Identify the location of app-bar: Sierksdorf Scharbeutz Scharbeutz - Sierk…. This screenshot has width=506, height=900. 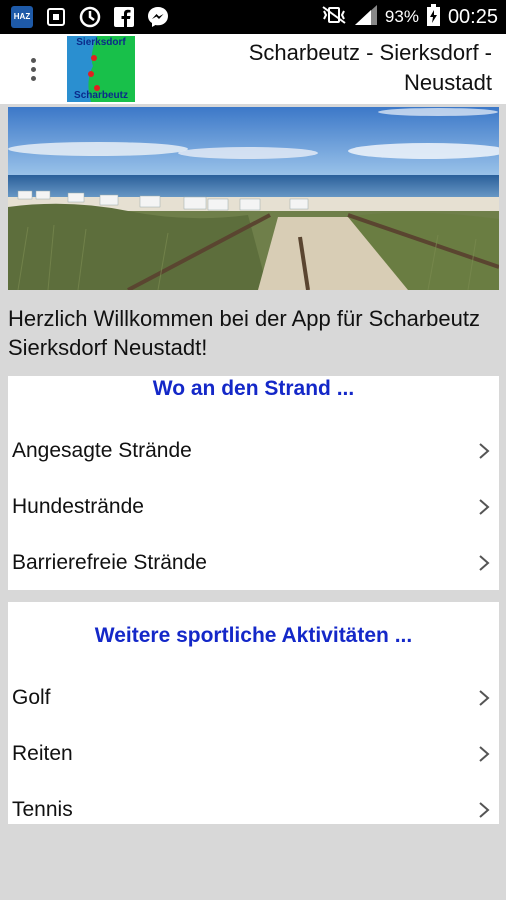
(253, 69).